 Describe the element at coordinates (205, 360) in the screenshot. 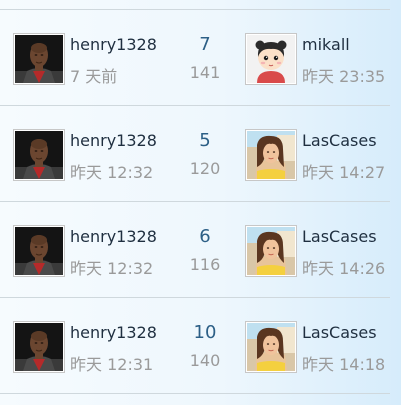

I see `view-count: 140` at that location.